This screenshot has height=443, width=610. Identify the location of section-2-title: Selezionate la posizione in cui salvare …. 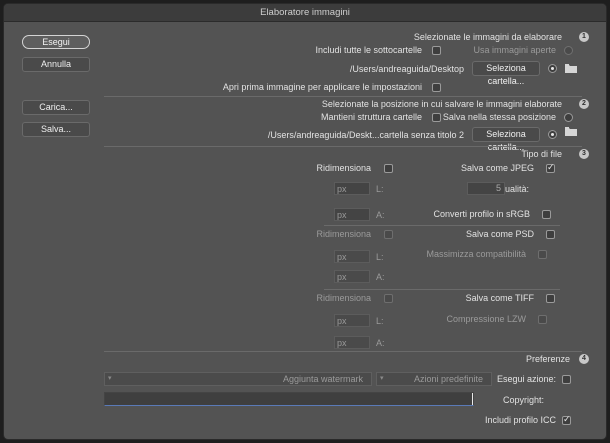
(441, 104).